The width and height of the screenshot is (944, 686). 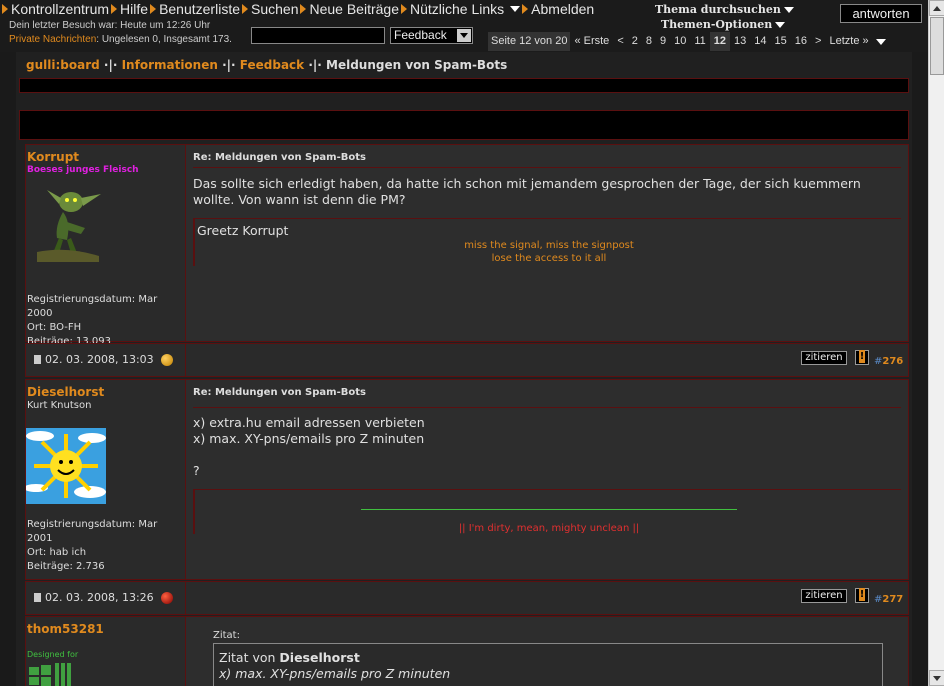 What do you see at coordinates (464, 35) in the screenshot?
I see `dropdown-arrow-icon` at bounding box center [464, 35].